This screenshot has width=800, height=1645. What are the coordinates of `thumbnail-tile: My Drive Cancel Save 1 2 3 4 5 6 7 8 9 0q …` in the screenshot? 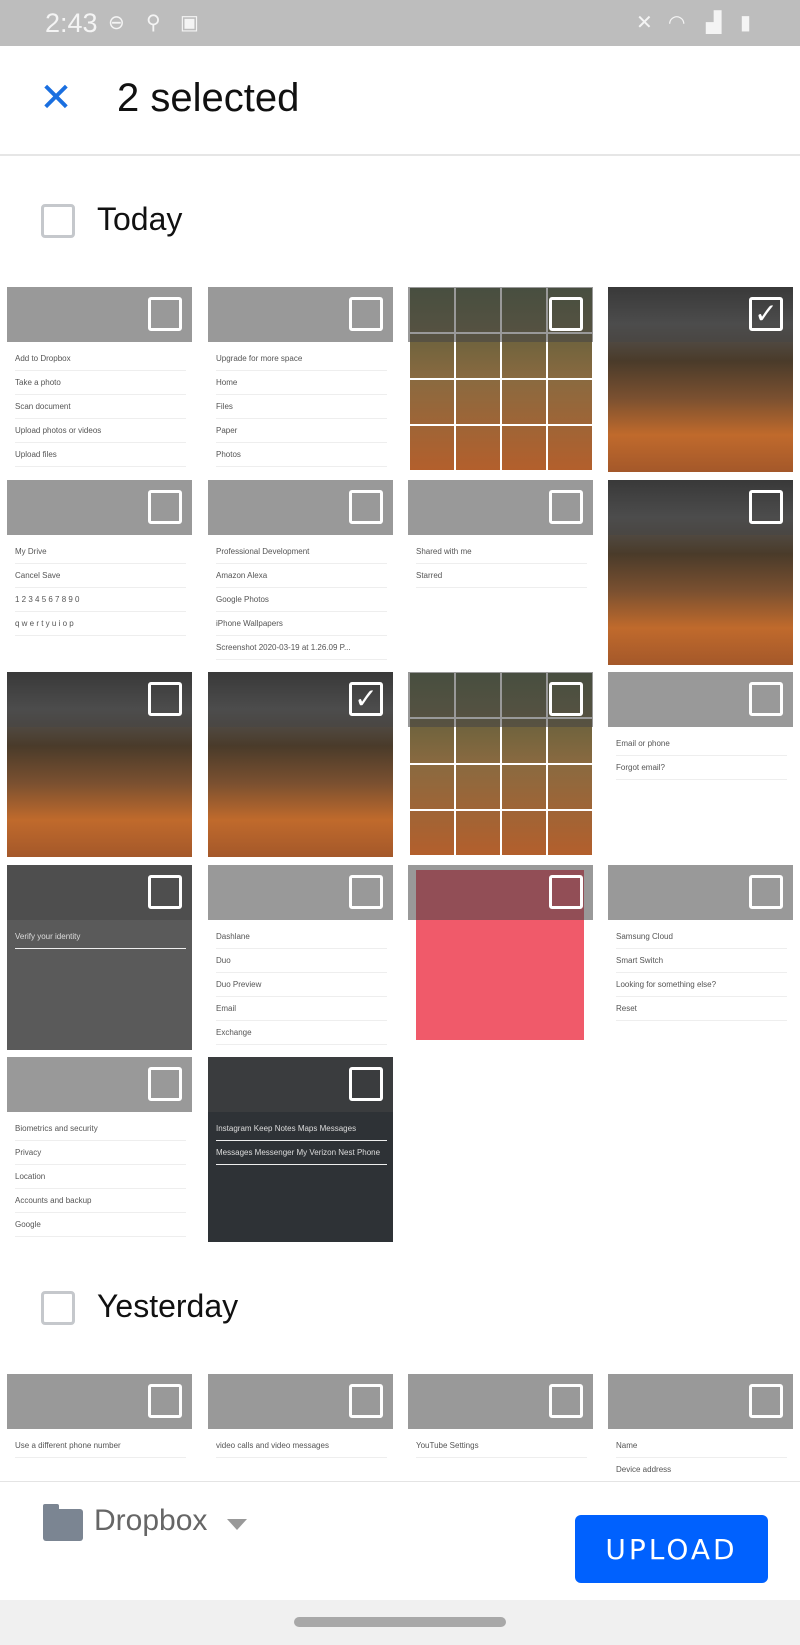 It's located at (99, 572).